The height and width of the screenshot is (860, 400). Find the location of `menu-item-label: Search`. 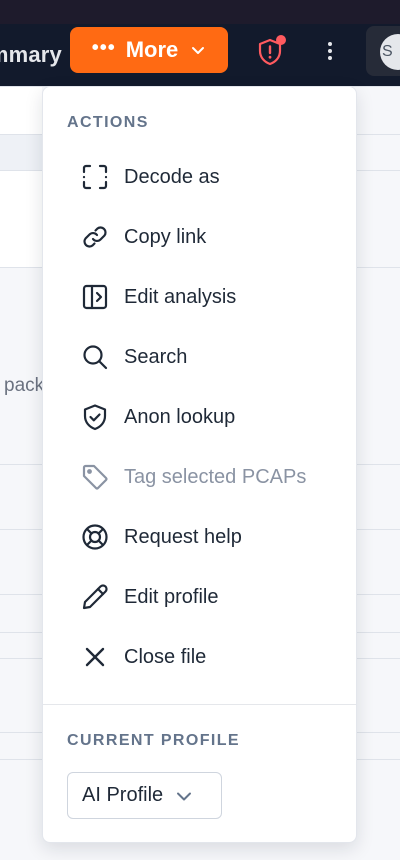

menu-item-label: Search is located at coordinates (156, 356).